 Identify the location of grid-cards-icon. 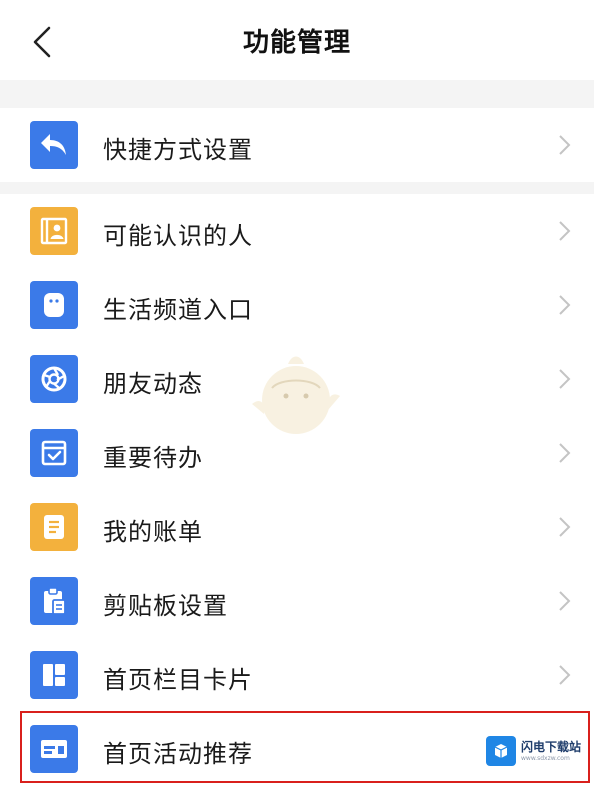
(54, 675).